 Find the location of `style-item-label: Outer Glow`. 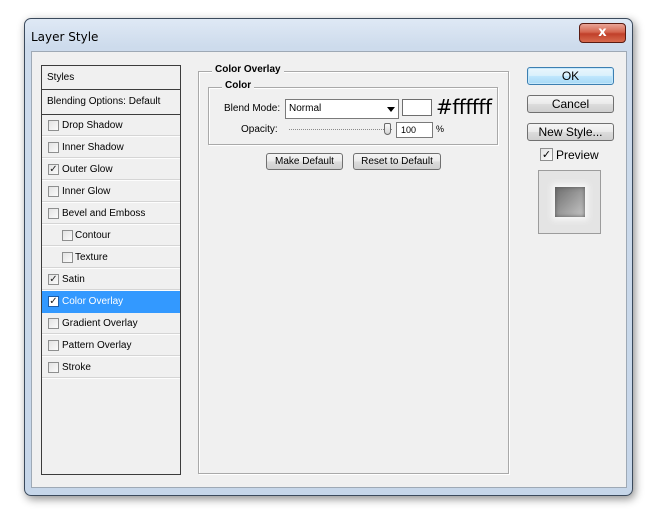

style-item-label: Outer Glow is located at coordinates (87, 169).